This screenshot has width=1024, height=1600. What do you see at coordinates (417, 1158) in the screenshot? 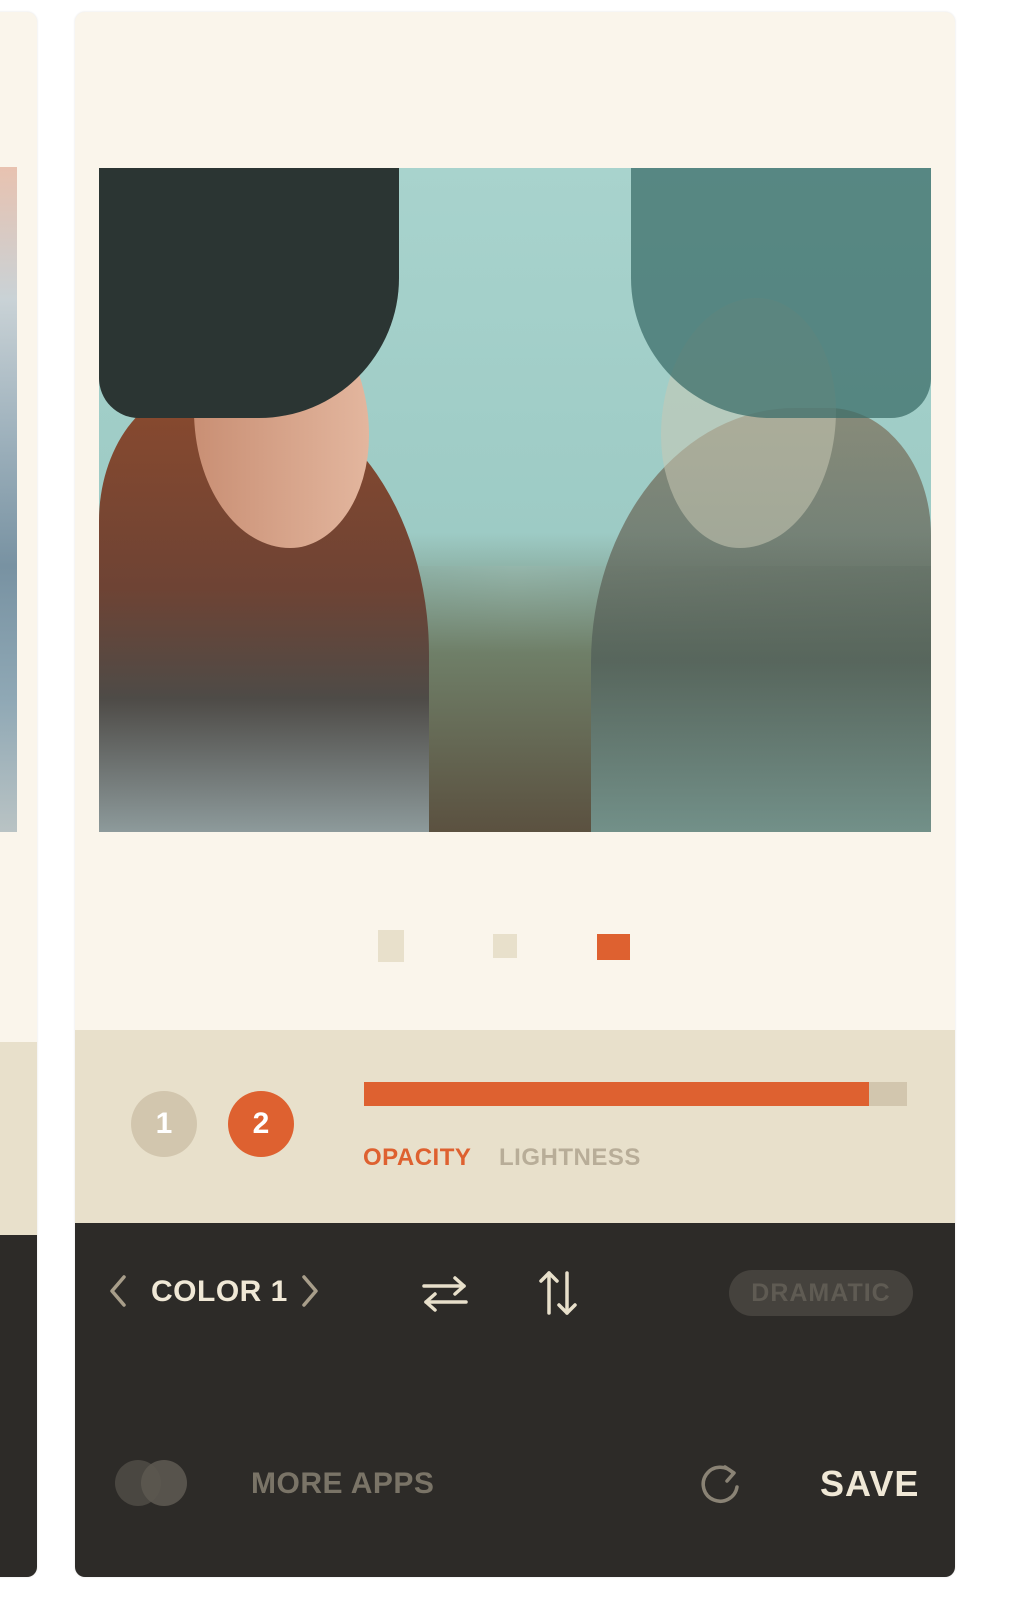
I see `tab-opacity: OPACITY` at bounding box center [417, 1158].